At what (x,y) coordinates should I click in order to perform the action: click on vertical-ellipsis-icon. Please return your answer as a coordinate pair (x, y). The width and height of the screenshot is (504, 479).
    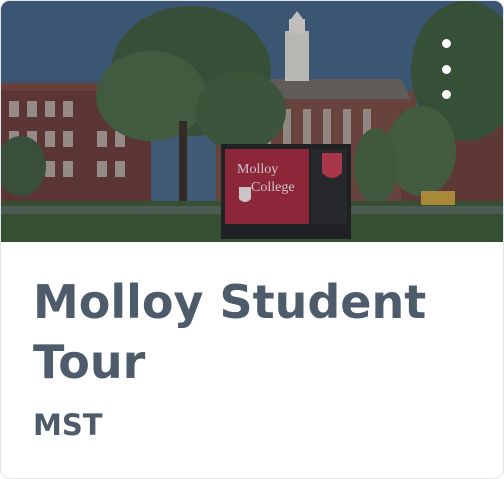
    Looking at the image, I should click on (446, 69).